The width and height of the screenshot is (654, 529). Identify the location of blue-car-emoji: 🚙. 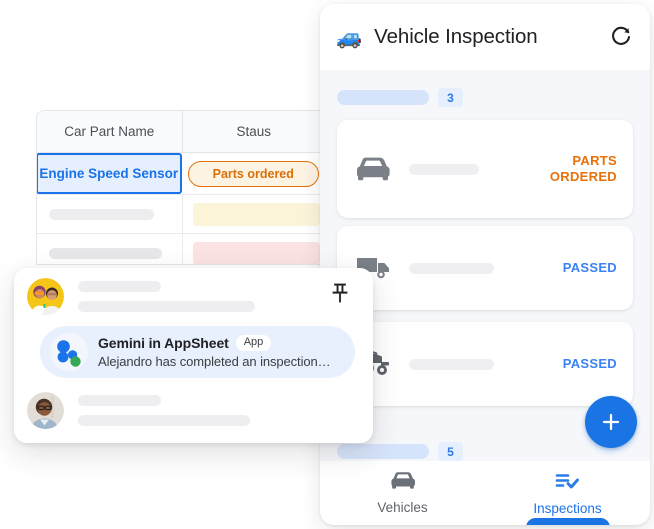
(349, 37).